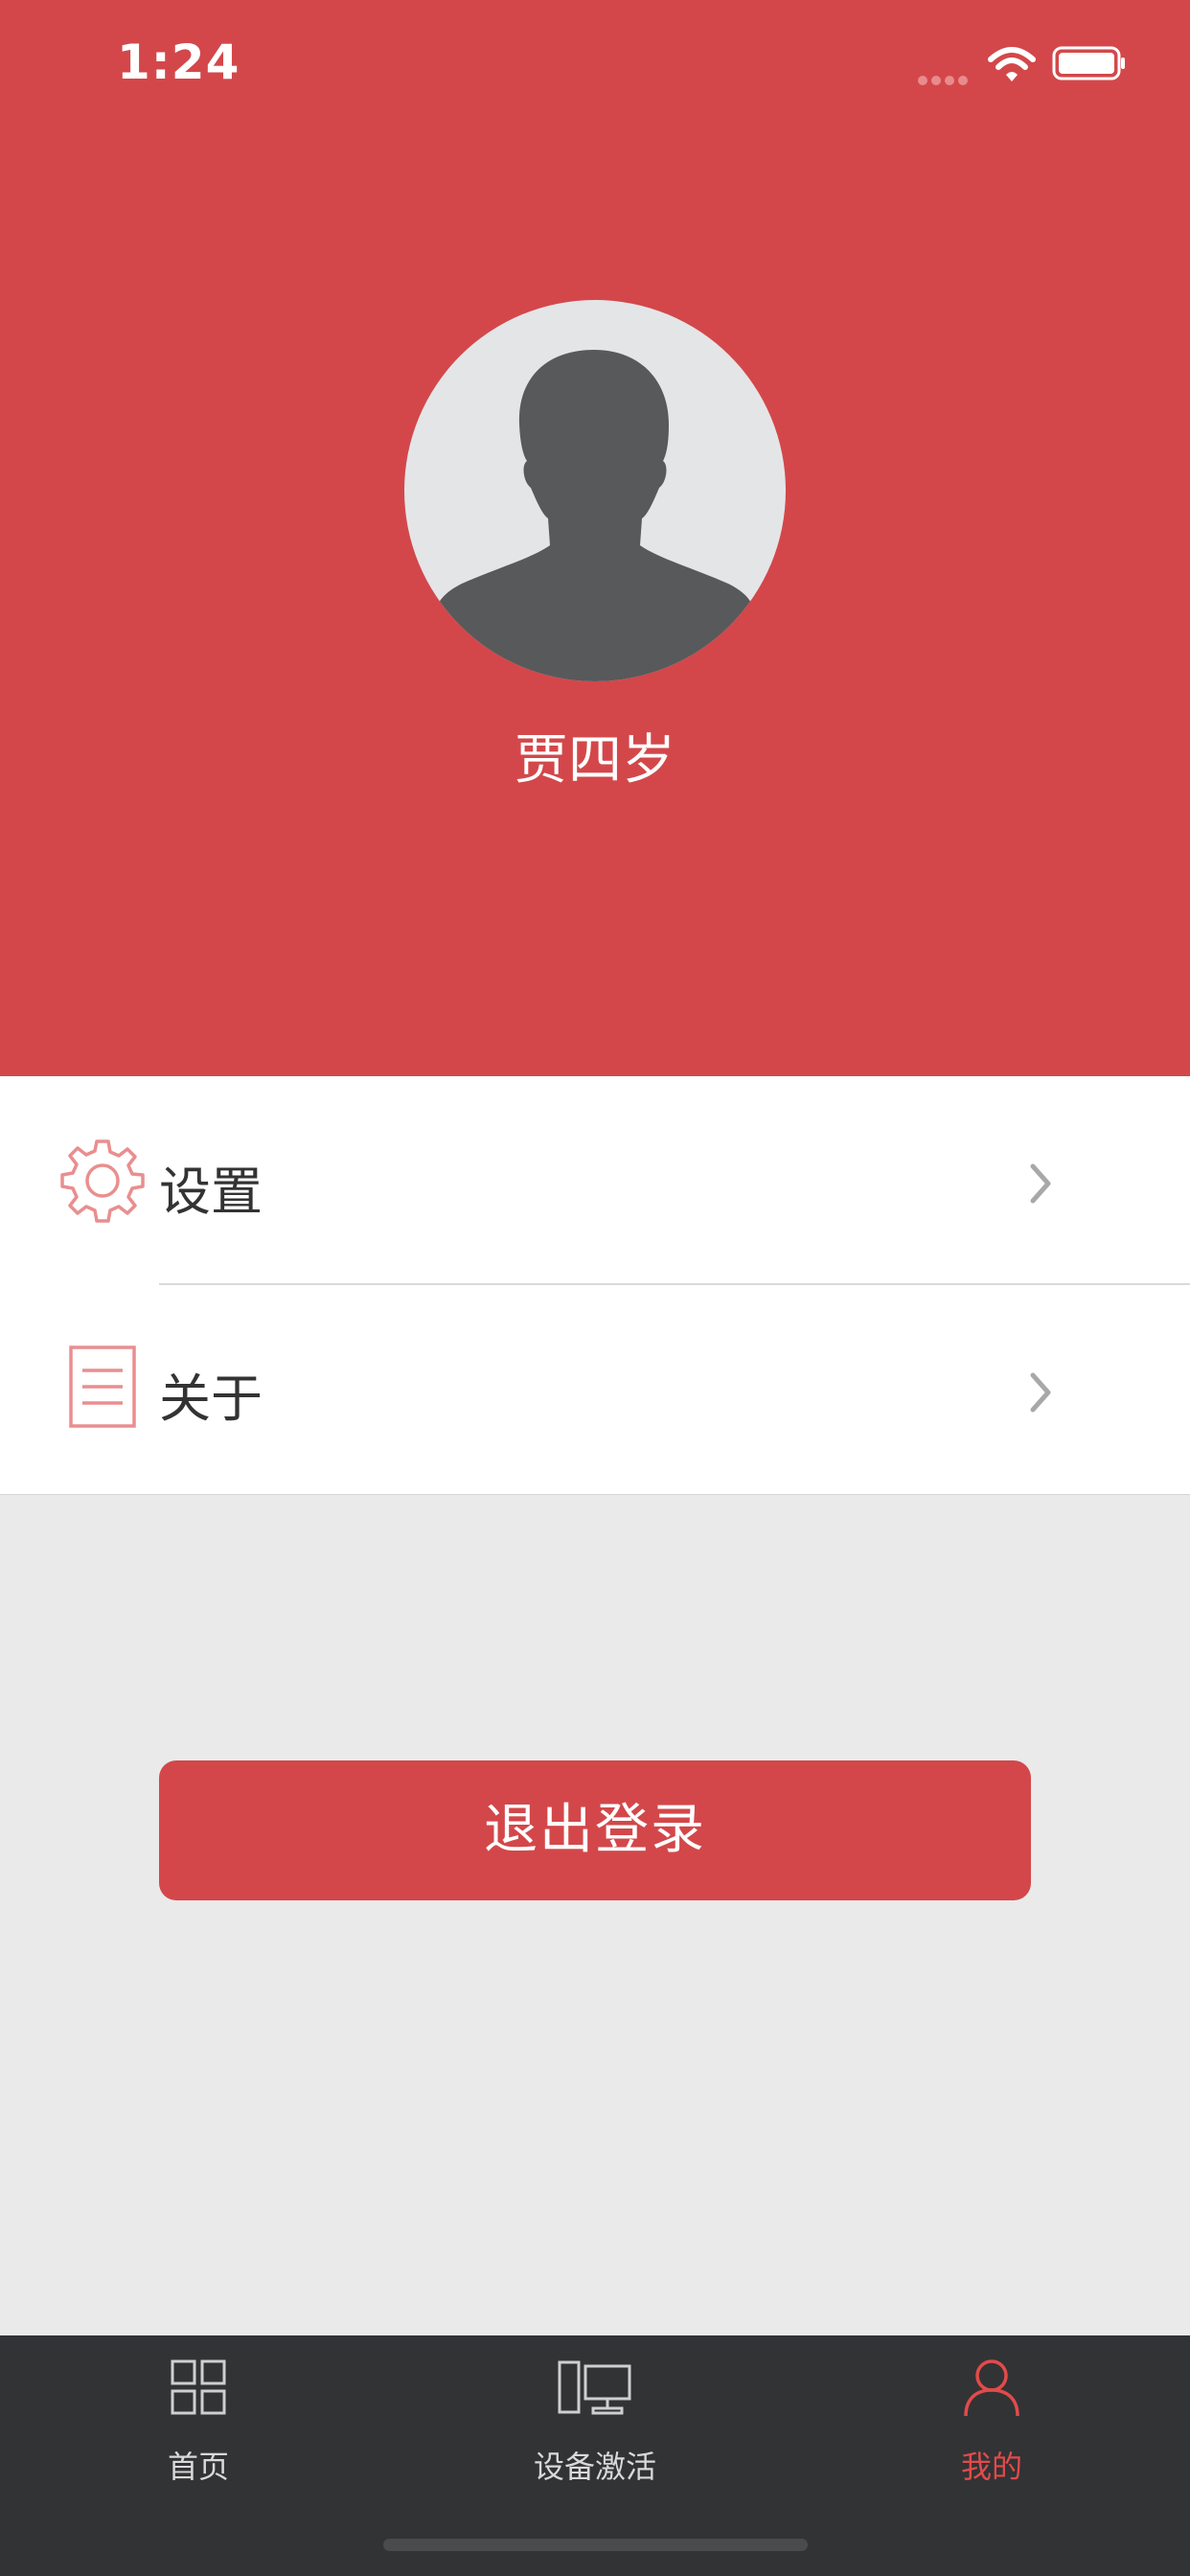 The height and width of the screenshot is (2576, 1190). I want to click on user-name: 贾四岁, so click(595, 760).